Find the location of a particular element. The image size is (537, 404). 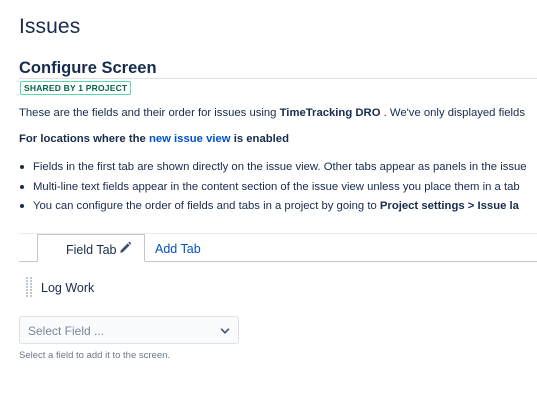

locations-prefix: For locations where the is located at coordinates (84, 139).